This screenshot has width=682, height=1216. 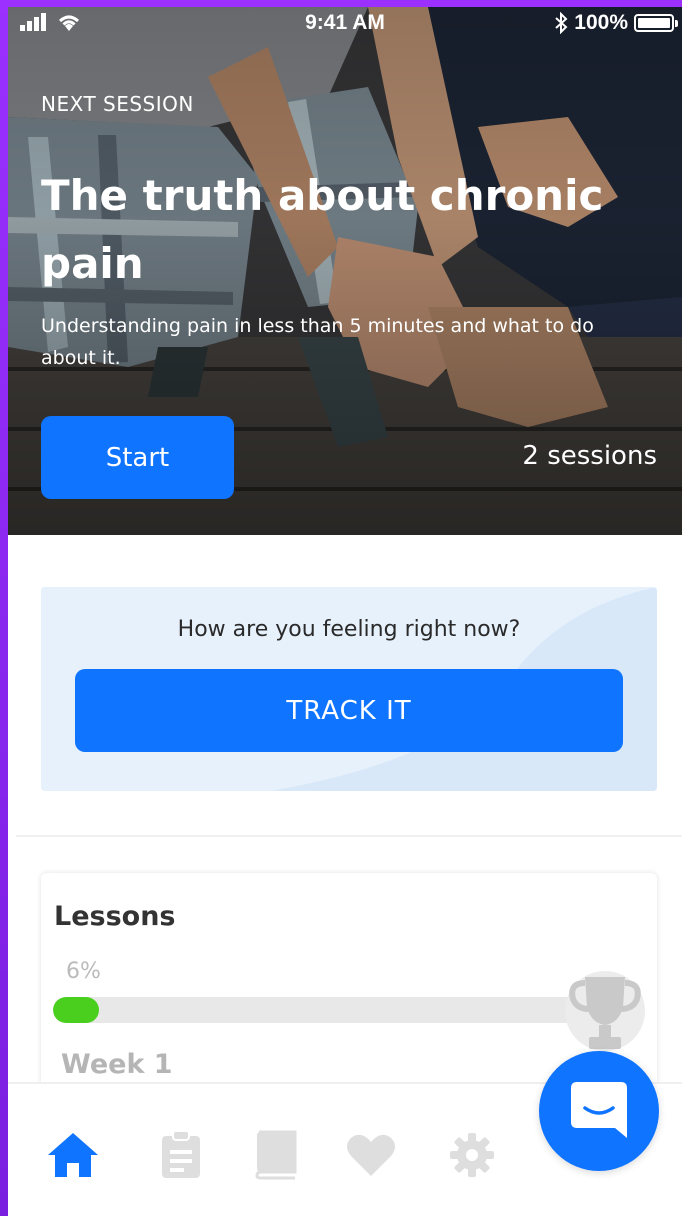 What do you see at coordinates (115, 916) in the screenshot?
I see `lessons-title: Lessons` at bounding box center [115, 916].